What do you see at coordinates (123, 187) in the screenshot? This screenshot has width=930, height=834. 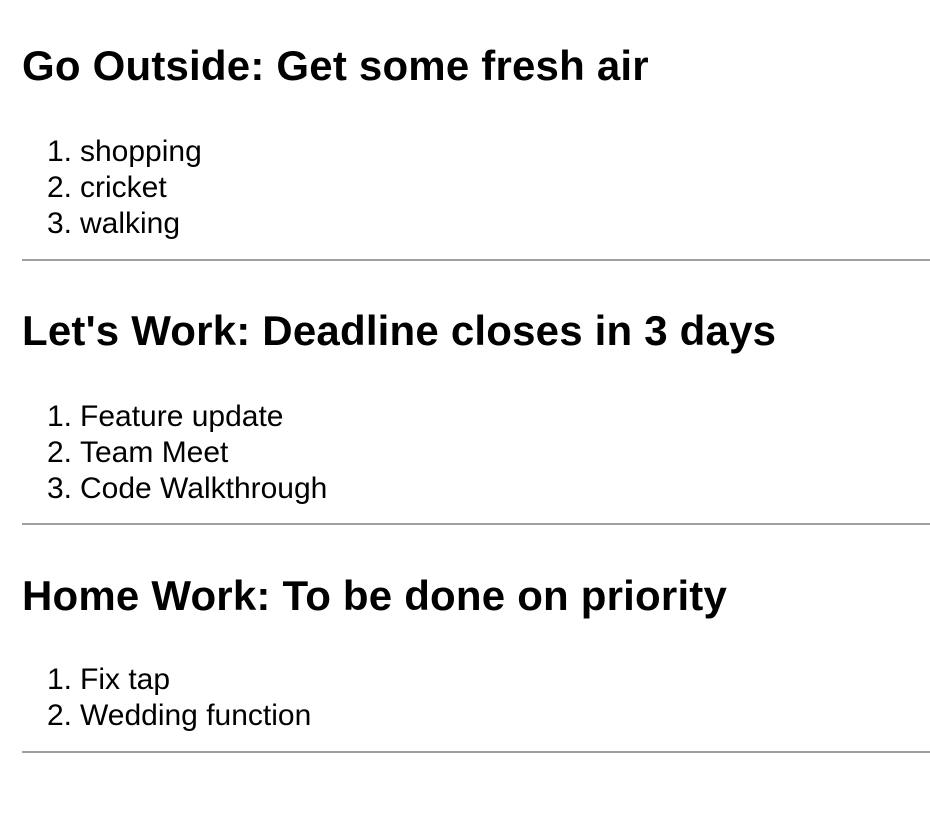 I see `list-item-label: cricket` at bounding box center [123, 187].